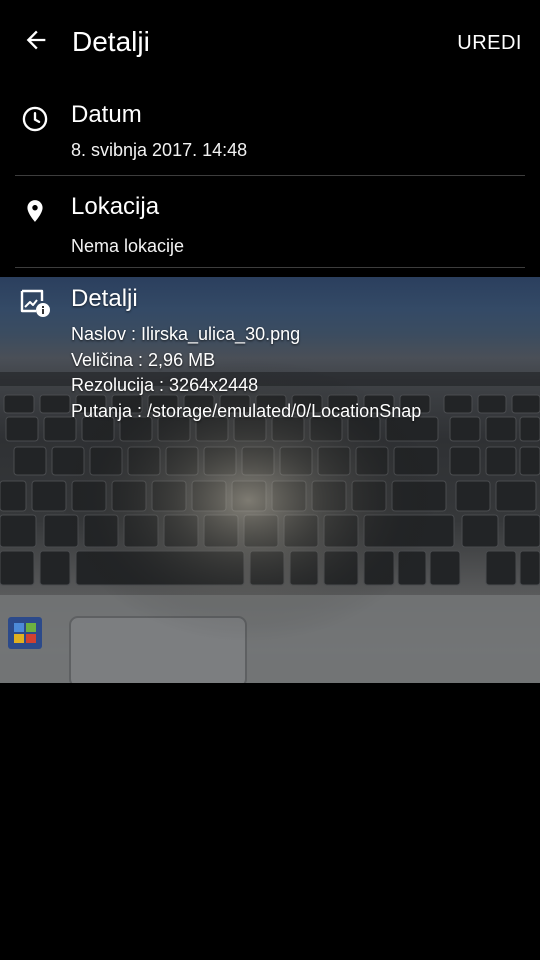 The image size is (540, 960). What do you see at coordinates (489, 43) in the screenshot?
I see `edit-button: UREDI` at bounding box center [489, 43].